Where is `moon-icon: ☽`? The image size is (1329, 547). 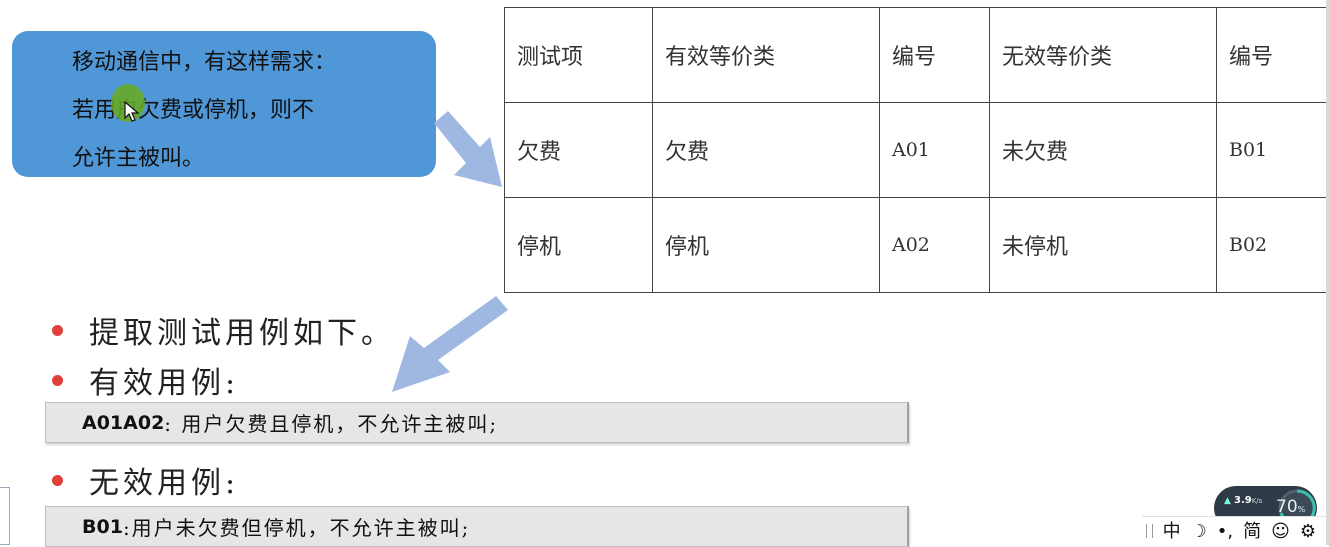 moon-icon: ☽ is located at coordinates (1199, 531).